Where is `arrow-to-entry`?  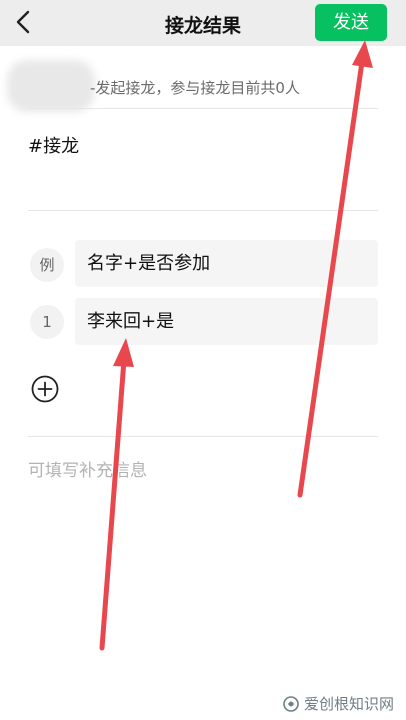 arrow-to-entry is located at coordinates (113, 504).